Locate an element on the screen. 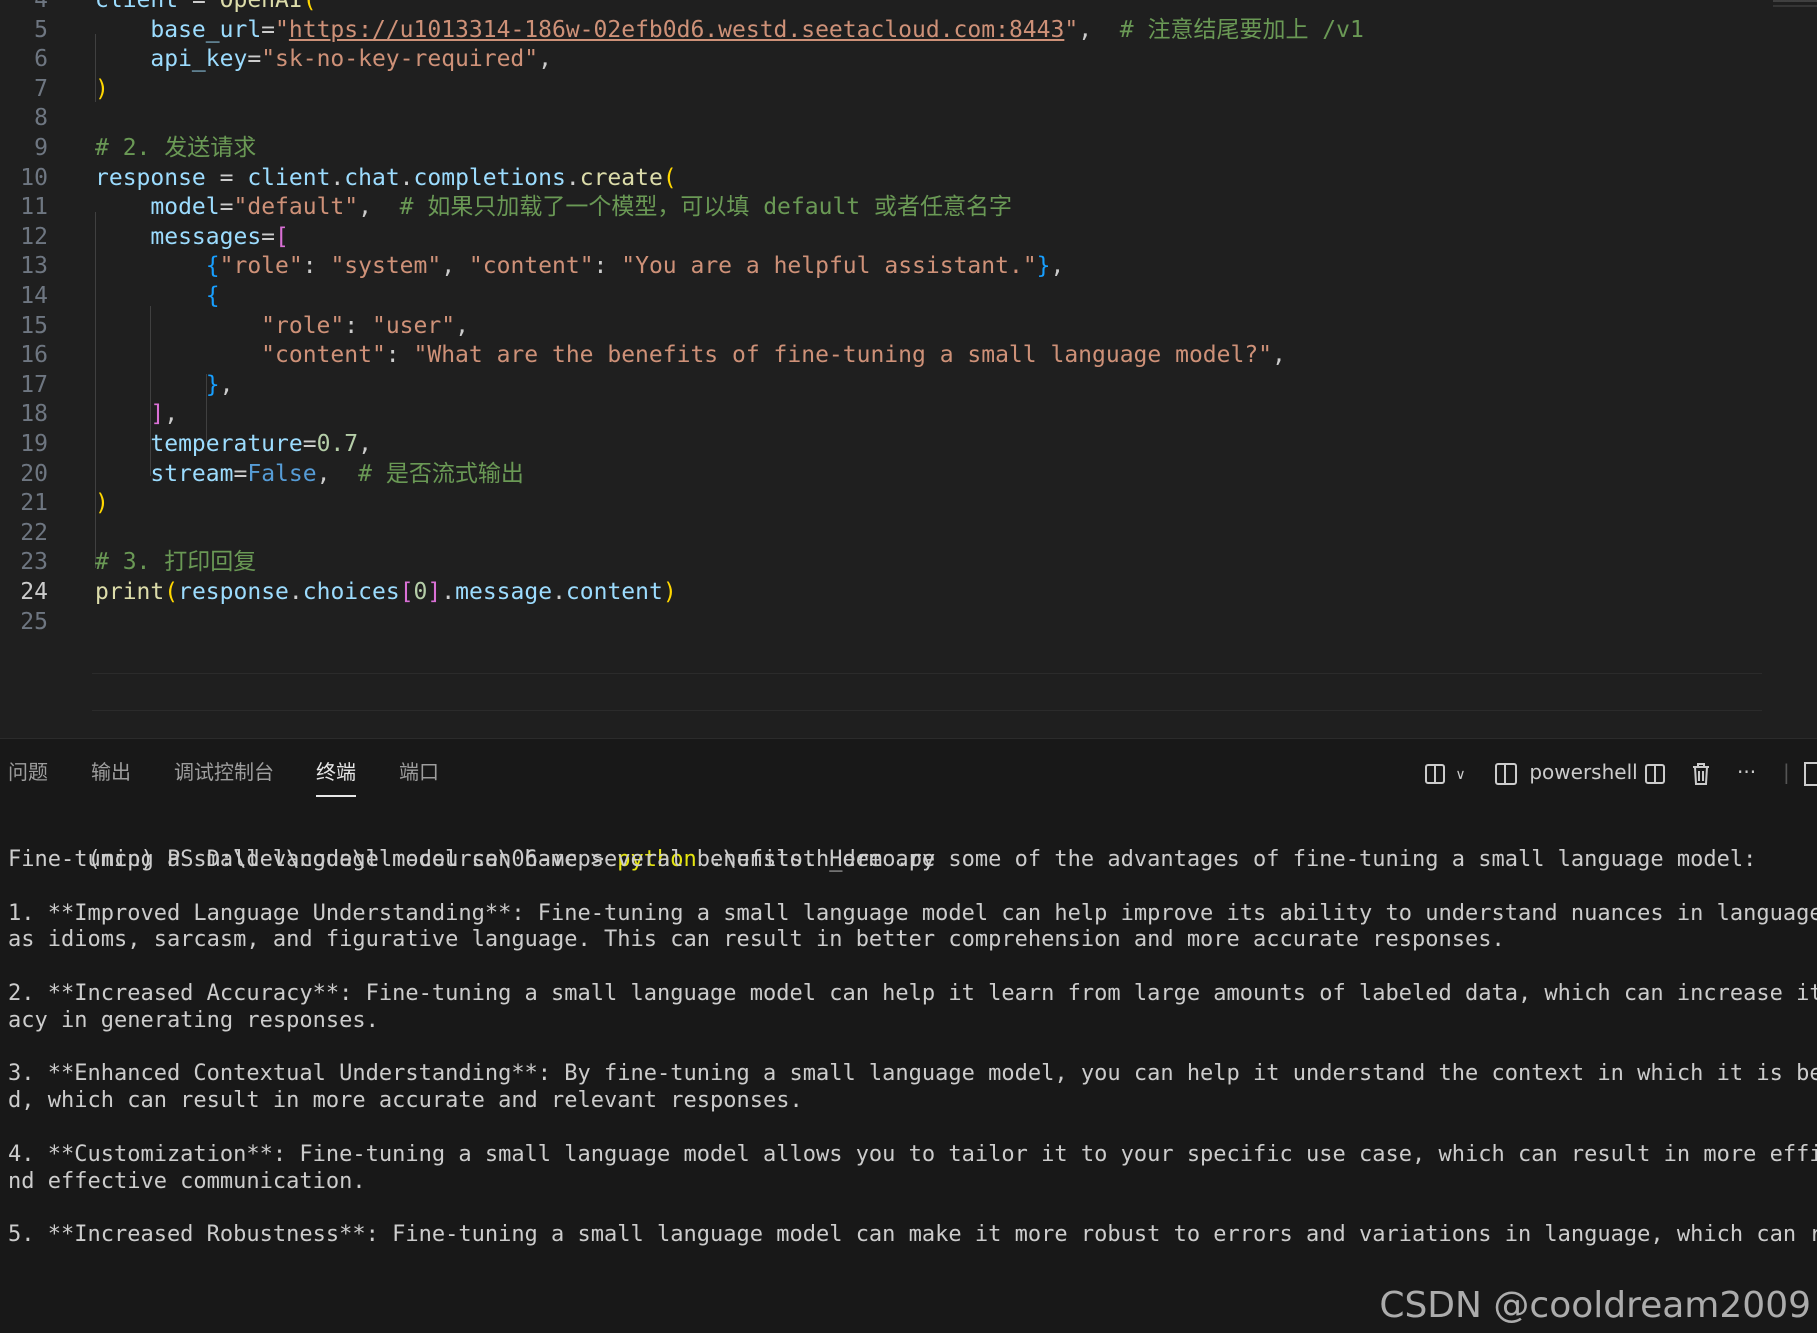  code-token: stream is located at coordinates (192, 473).